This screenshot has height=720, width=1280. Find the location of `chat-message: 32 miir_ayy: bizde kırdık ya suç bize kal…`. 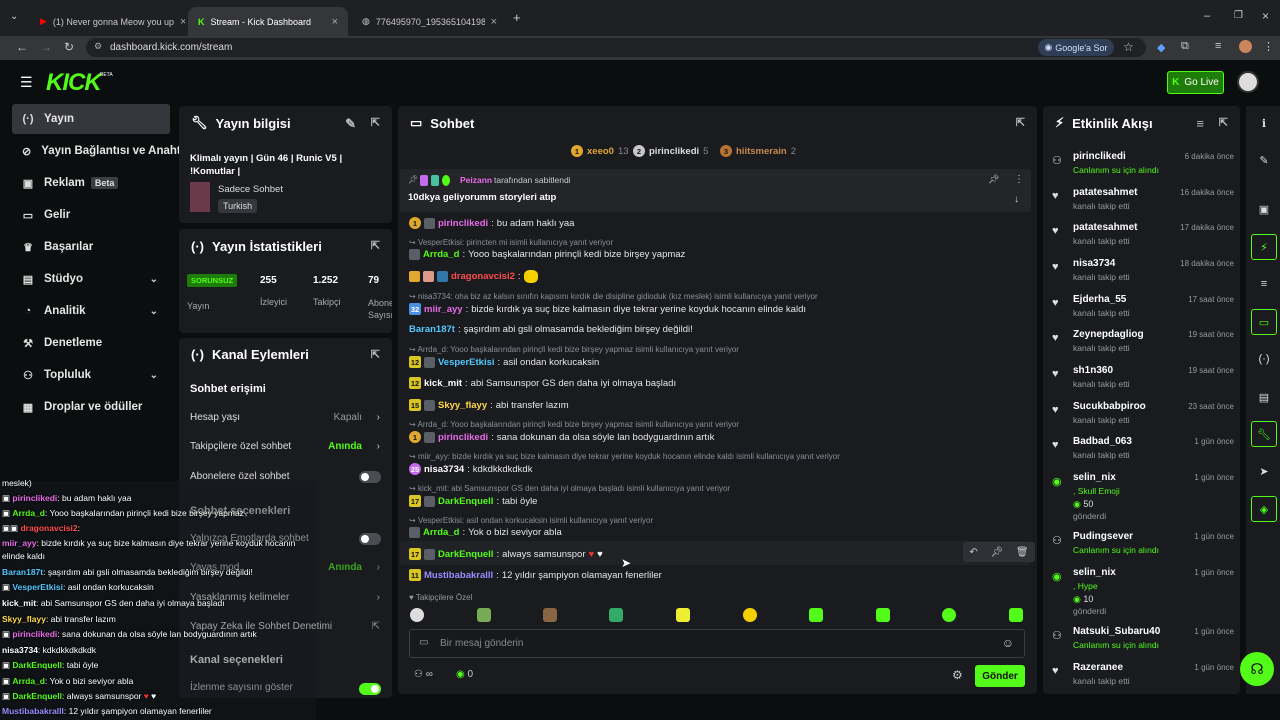

chat-message: 32 miir_ayy: bizde kırdık ya suç bize kal… is located at coordinates (607, 309).